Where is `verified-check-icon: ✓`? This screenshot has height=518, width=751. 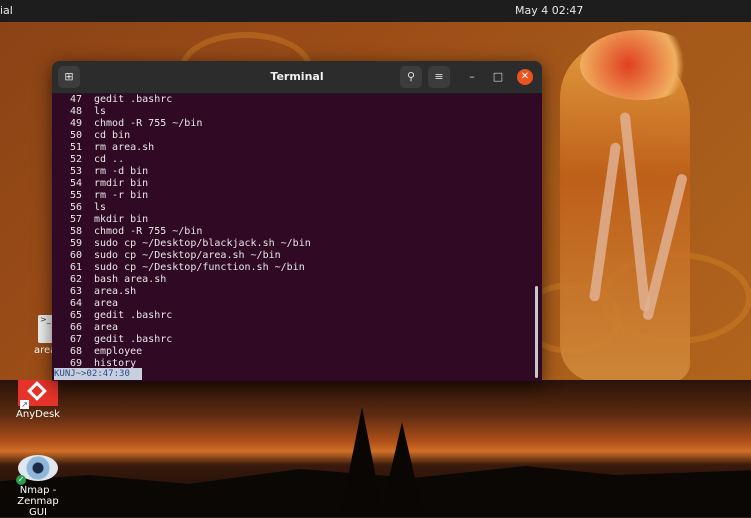 verified-check-icon: ✓ is located at coordinates (21, 480).